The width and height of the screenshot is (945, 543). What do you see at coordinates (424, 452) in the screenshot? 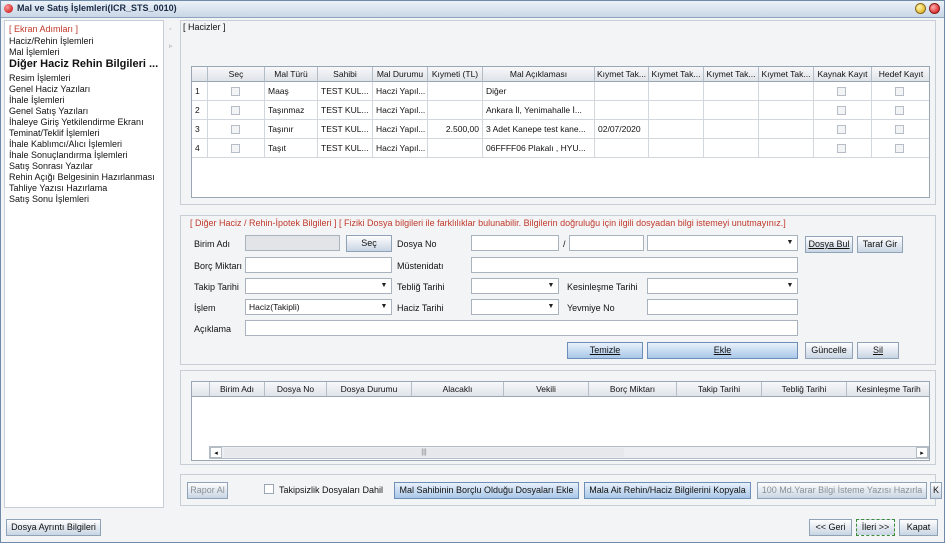
I see `scroll-thumb: |||` at bounding box center [424, 452].